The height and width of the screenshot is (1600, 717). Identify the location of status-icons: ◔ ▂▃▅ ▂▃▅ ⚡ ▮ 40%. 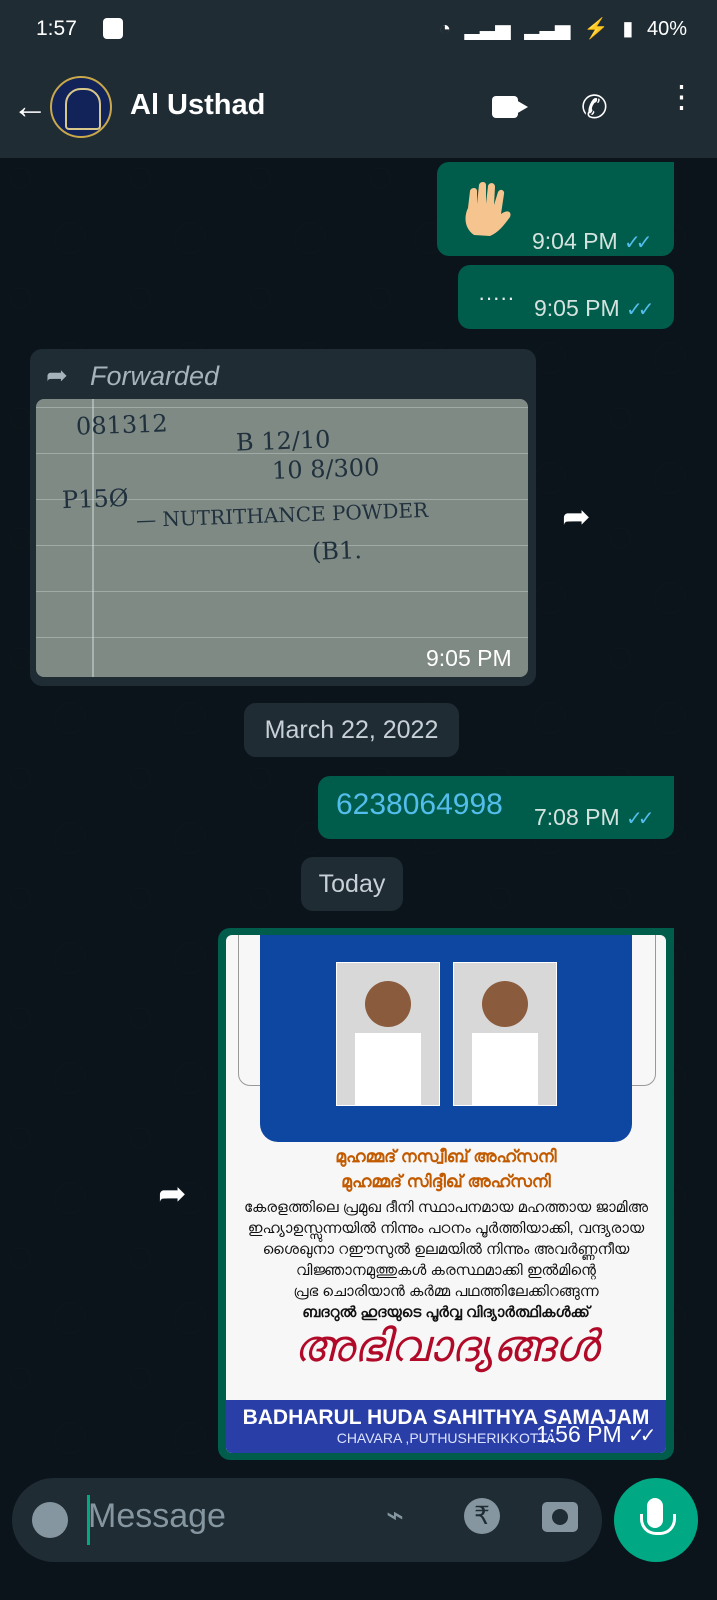
(559, 28).